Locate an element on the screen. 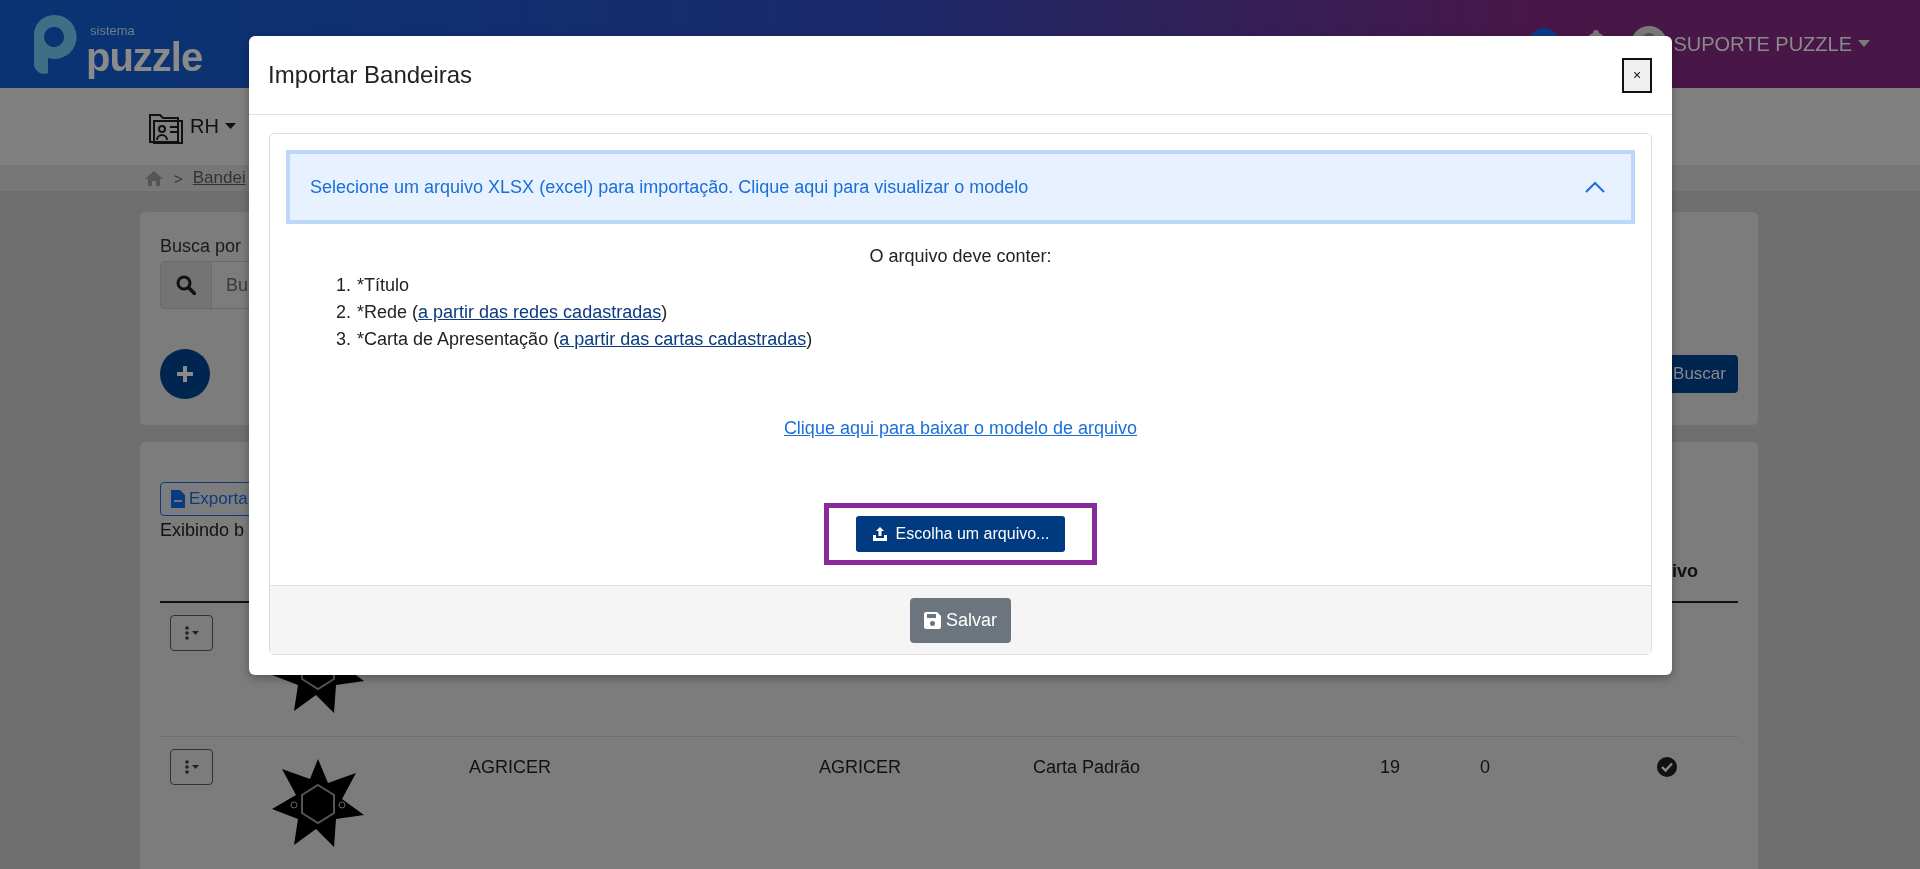  table-cell-text: Carta Padrão is located at coordinates (1087, 767).